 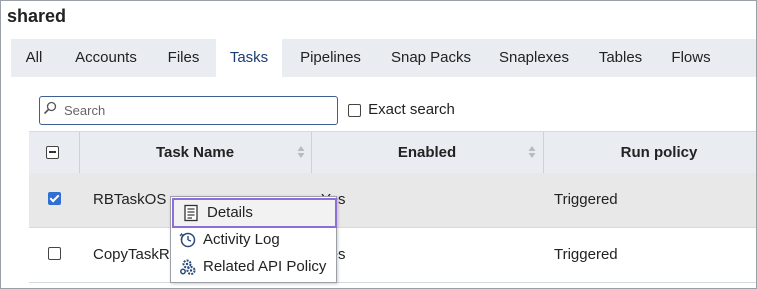 I want to click on page-title: shared, so click(x=37, y=16).